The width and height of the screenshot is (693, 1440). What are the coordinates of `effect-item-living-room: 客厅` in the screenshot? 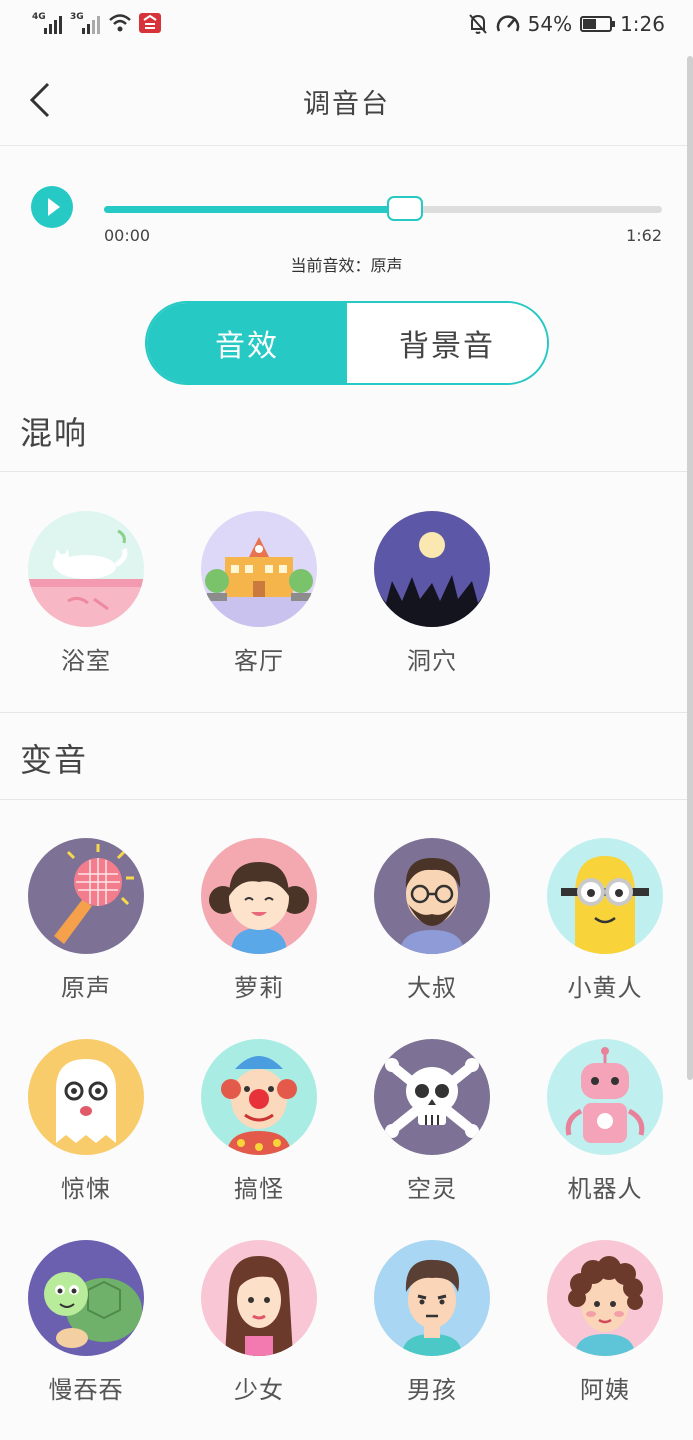 It's located at (259, 593).